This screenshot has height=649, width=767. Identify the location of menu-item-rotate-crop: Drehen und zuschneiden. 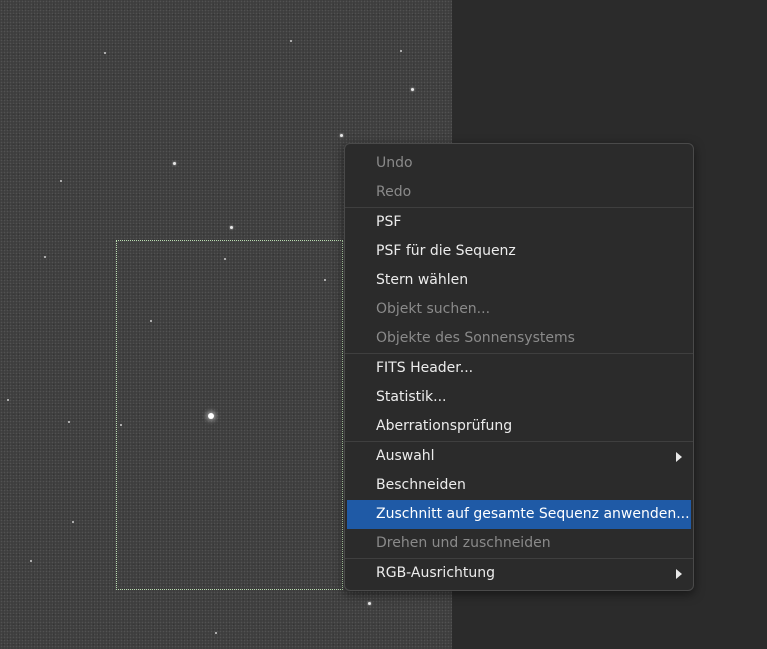
(519, 543).